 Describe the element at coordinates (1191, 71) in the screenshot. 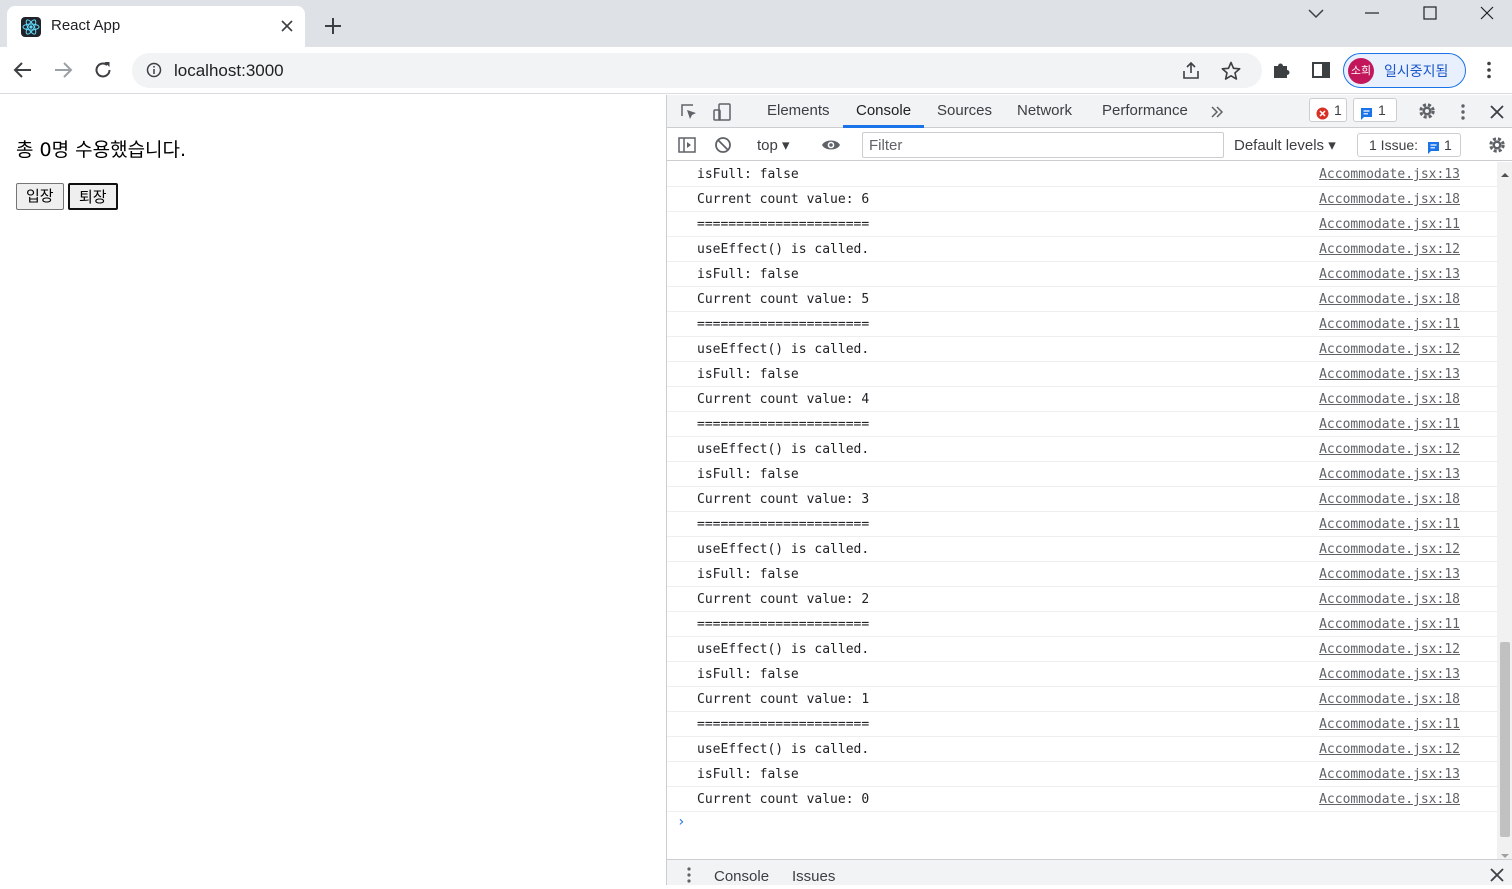

I see `share-icon` at that location.